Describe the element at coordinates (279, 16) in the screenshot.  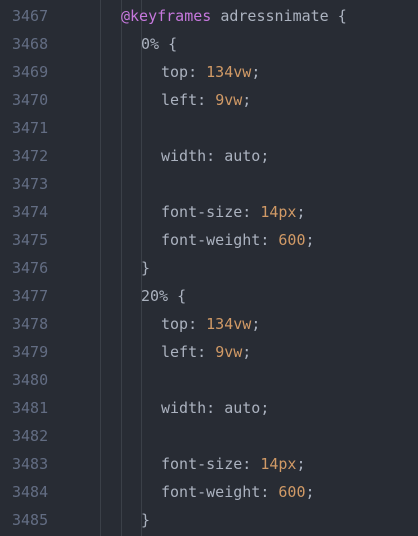
I see `code-token: adressnimate {` at that location.